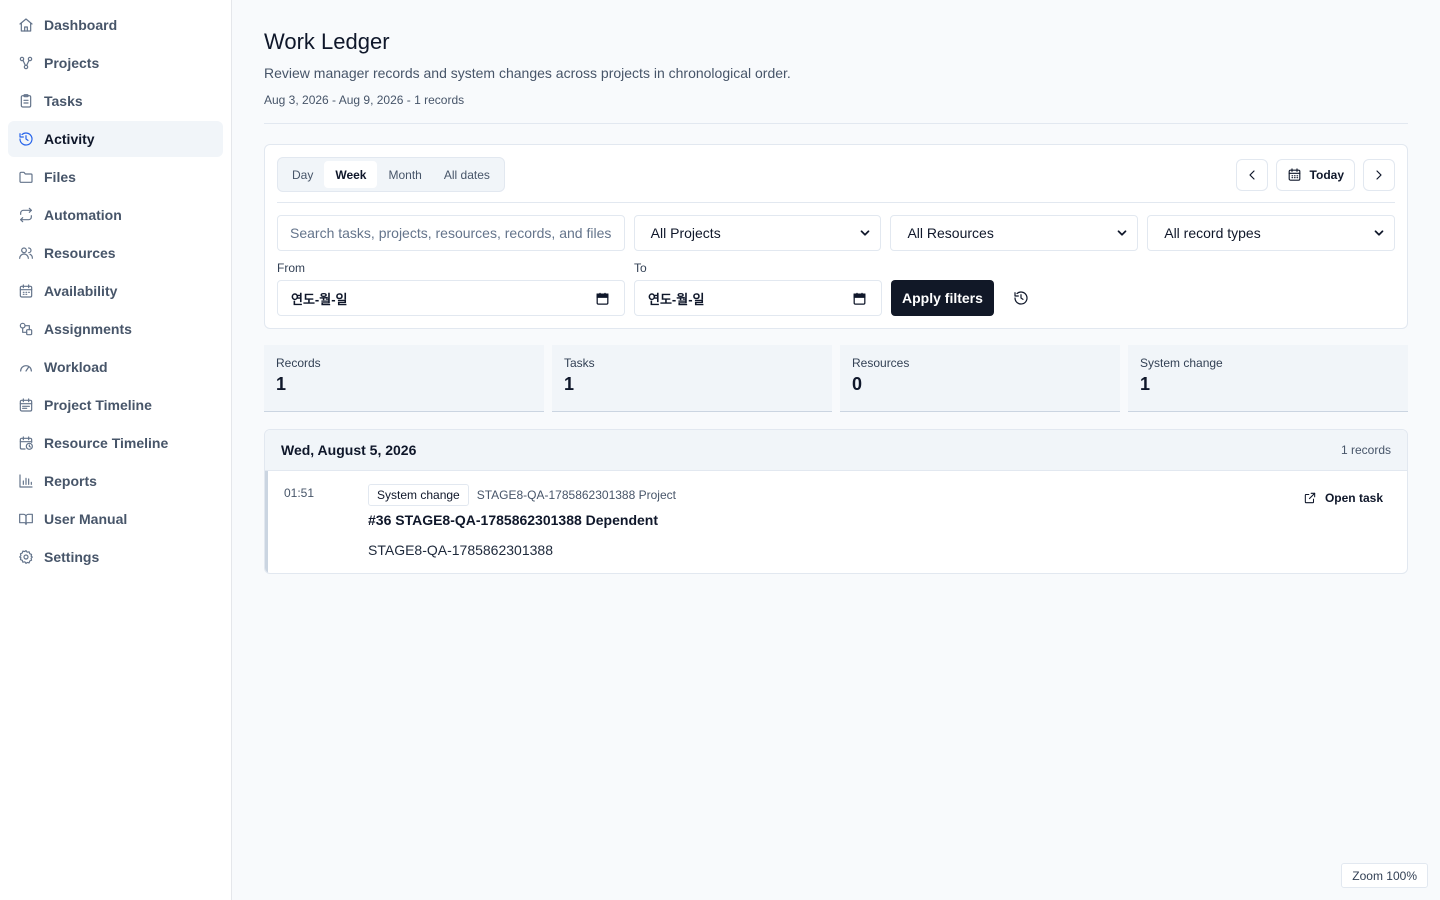 The width and height of the screenshot is (1440, 900). Describe the element at coordinates (26, 519) in the screenshot. I see `book-icon` at that location.